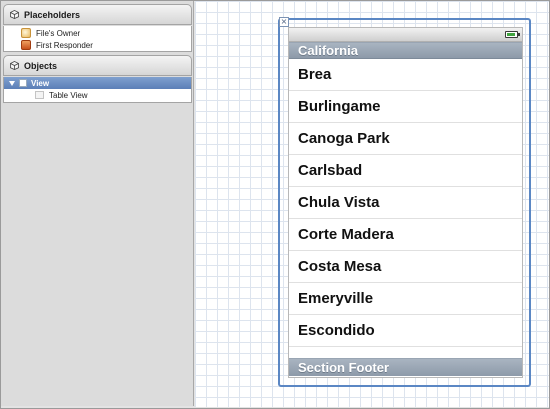 Image resolution: width=550 pixels, height=409 pixels. What do you see at coordinates (97, 33) in the screenshot?
I see `placeholder-item-files-owner: File's Owner` at bounding box center [97, 33].